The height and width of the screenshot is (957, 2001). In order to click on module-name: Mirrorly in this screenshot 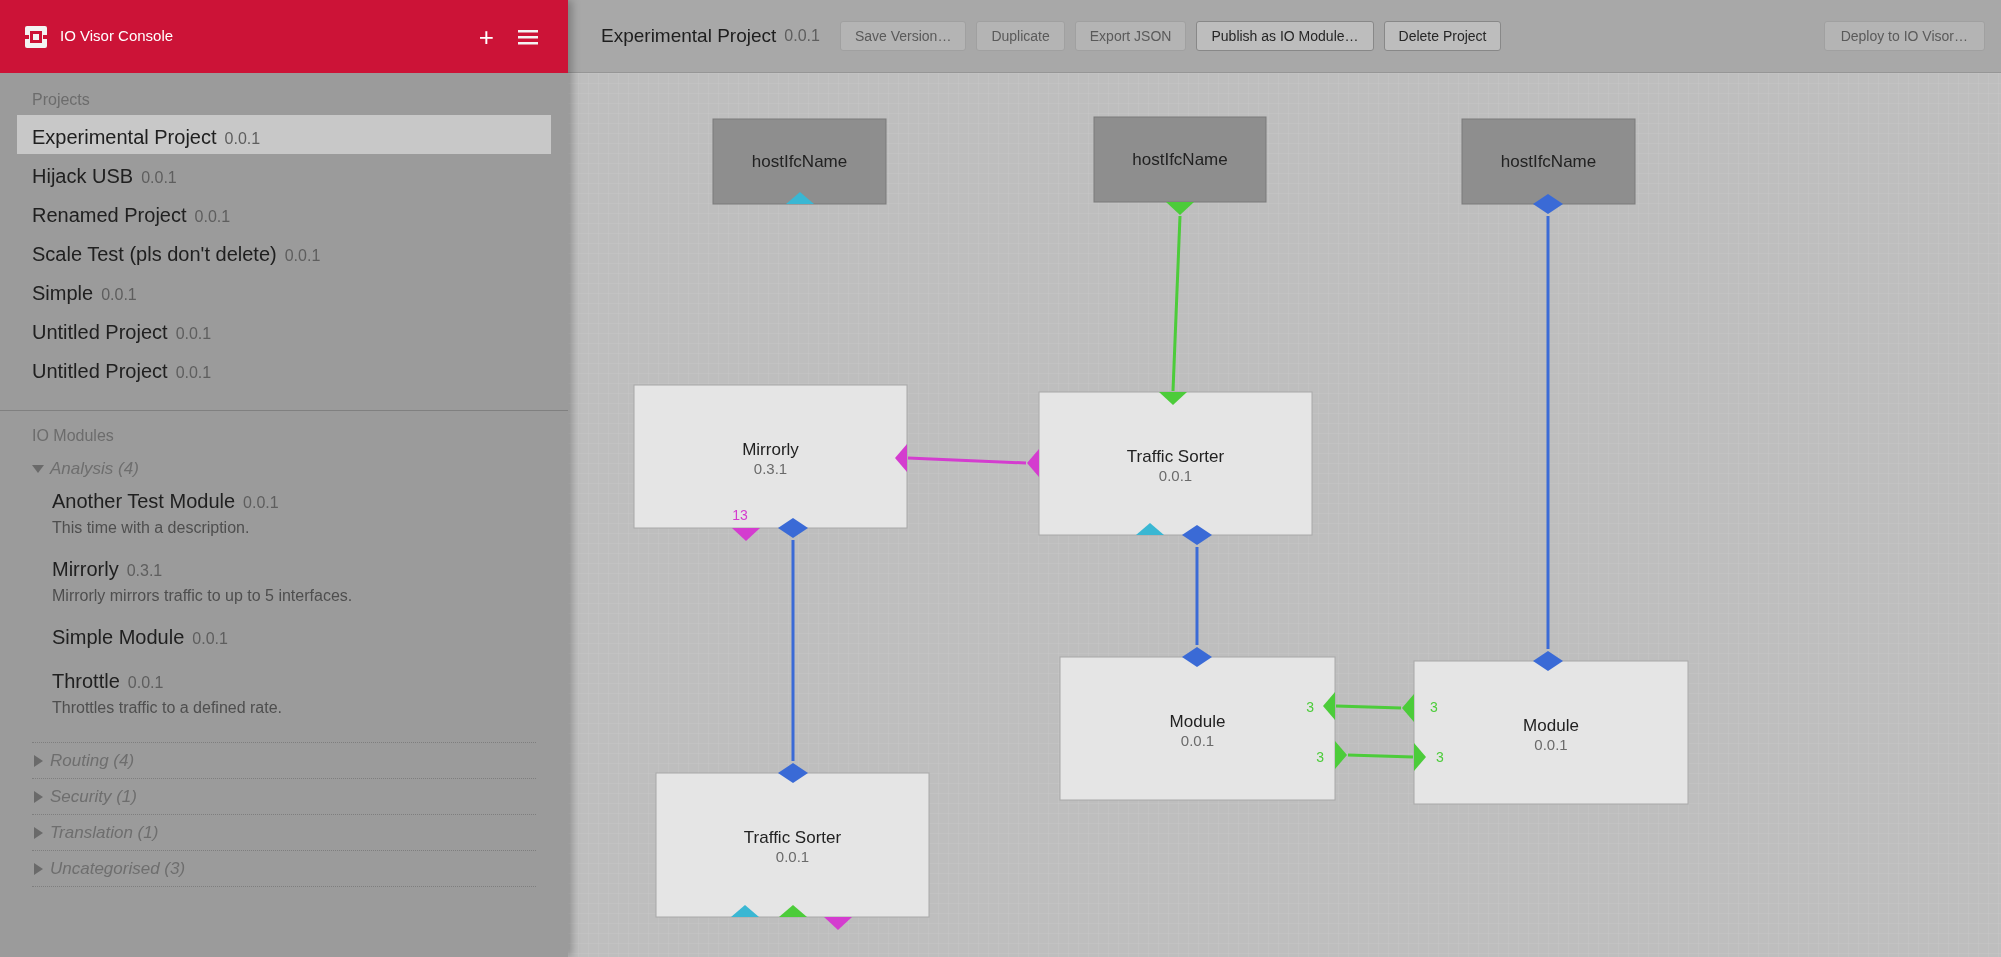, I will do `click(85, 569)`.